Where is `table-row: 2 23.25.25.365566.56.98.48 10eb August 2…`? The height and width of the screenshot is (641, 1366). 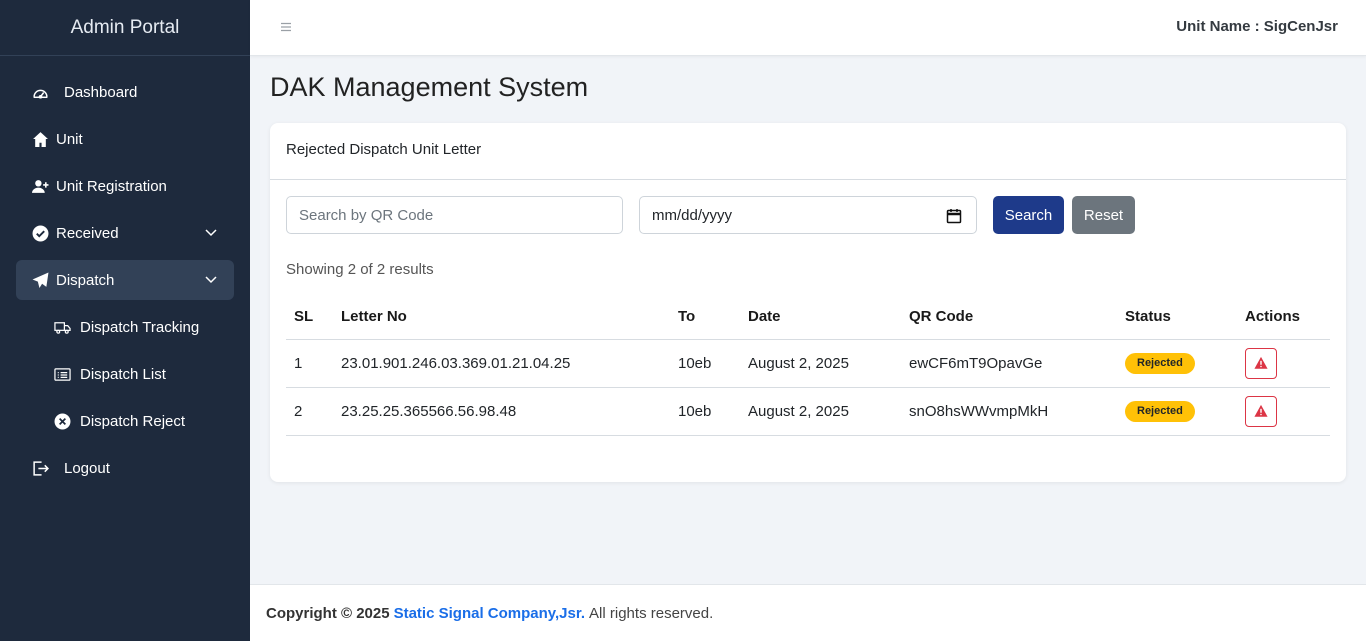
table-row: 2 23.25.25.365566.56.98.48 10eb August 2… is located at coordinates (808, 411).